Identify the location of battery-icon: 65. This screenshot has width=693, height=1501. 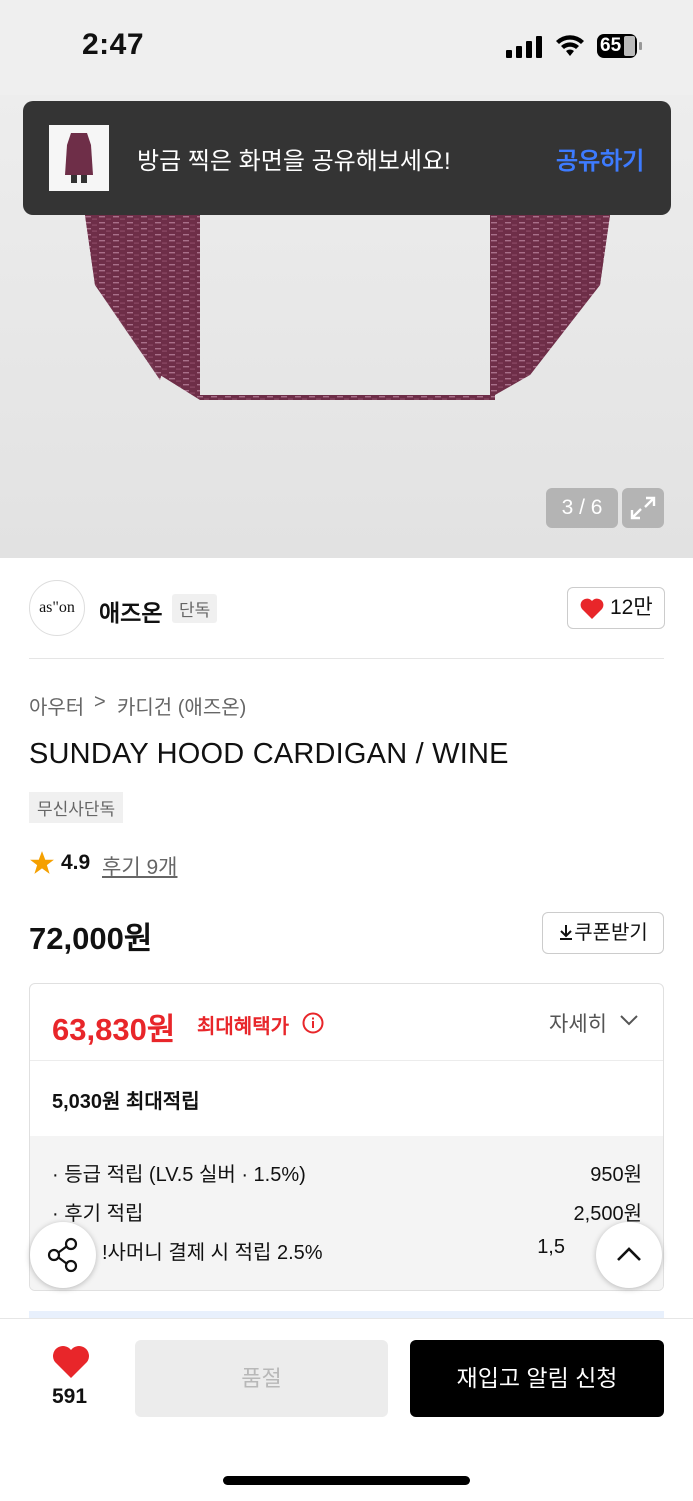
(620, 46).